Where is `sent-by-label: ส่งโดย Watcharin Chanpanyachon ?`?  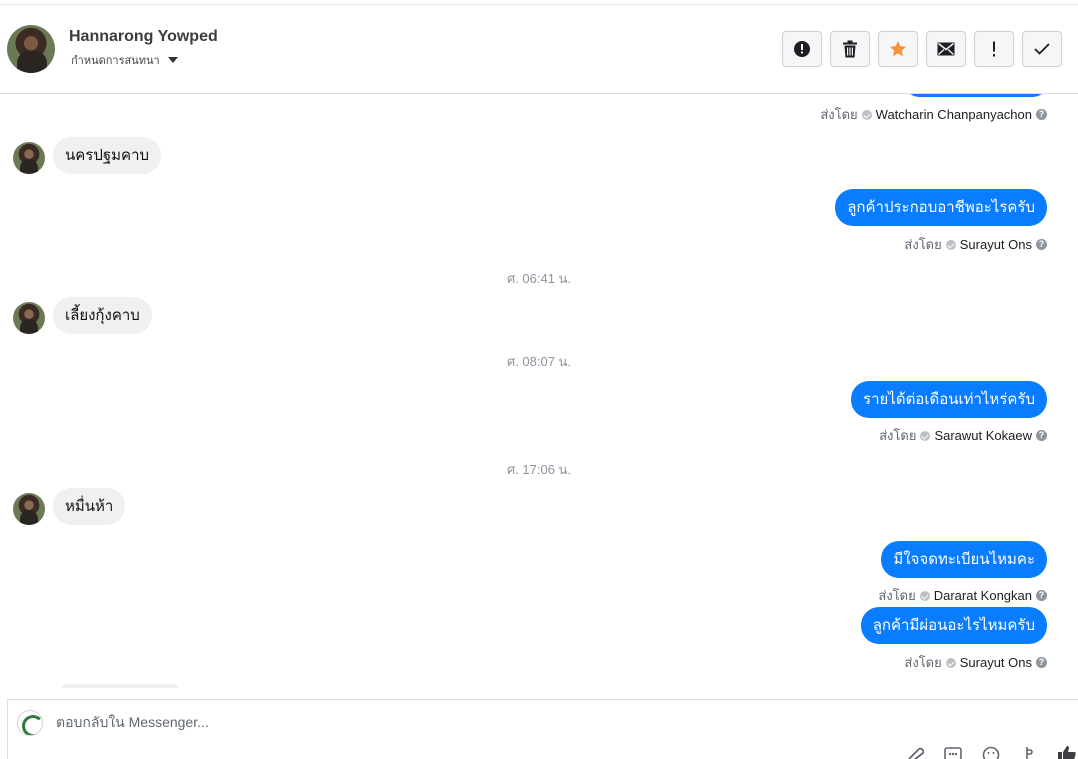 sent-by-label: ส่งโดย Watcharin Chanpanyachon ? is located at coordinates (933, 114).